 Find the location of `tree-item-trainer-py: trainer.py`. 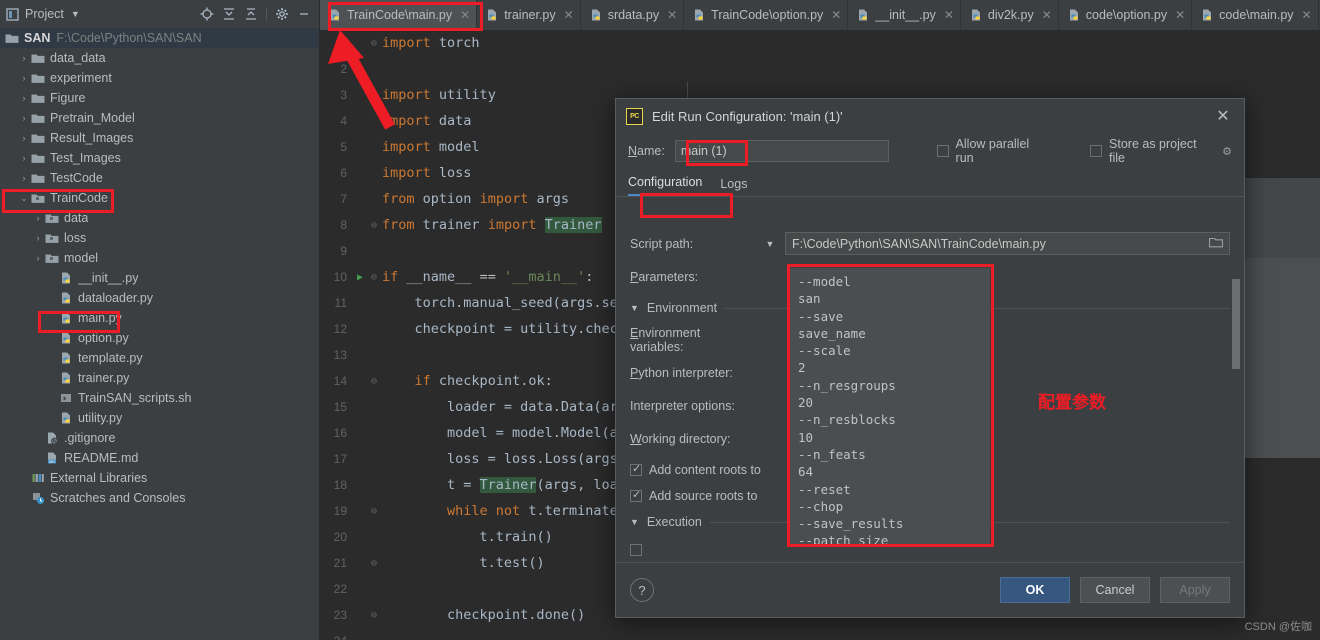

tree-item-trainer-py: trainer.py is located at coordinates (159, 378).